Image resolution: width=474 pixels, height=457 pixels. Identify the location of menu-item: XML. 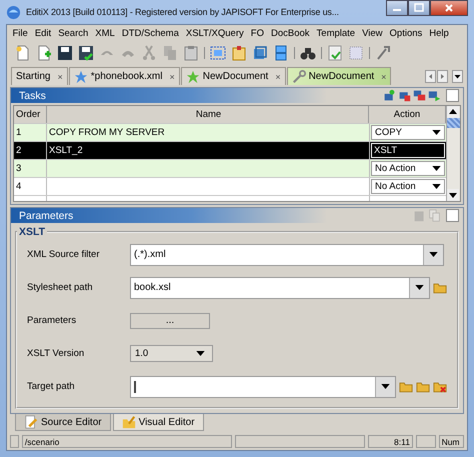
(105, 33).